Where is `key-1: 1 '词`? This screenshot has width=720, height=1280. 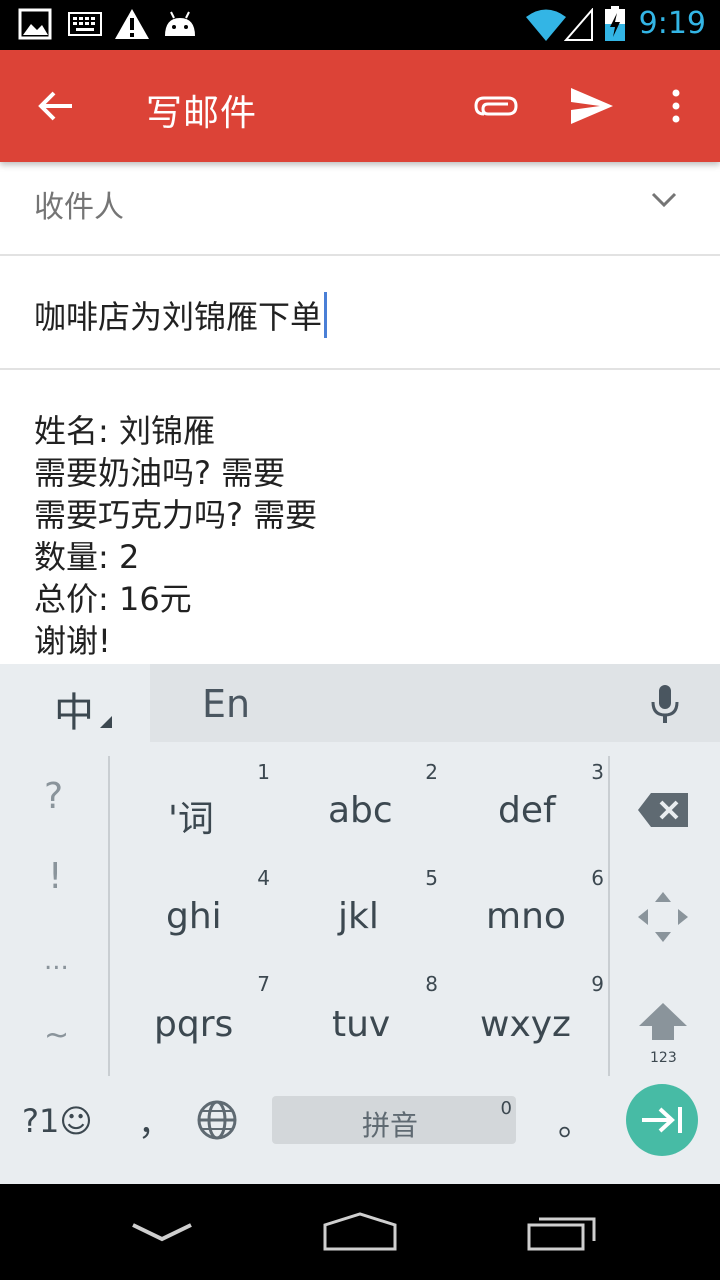 key-1: 1 '词 is located at coordinates (193, 809).